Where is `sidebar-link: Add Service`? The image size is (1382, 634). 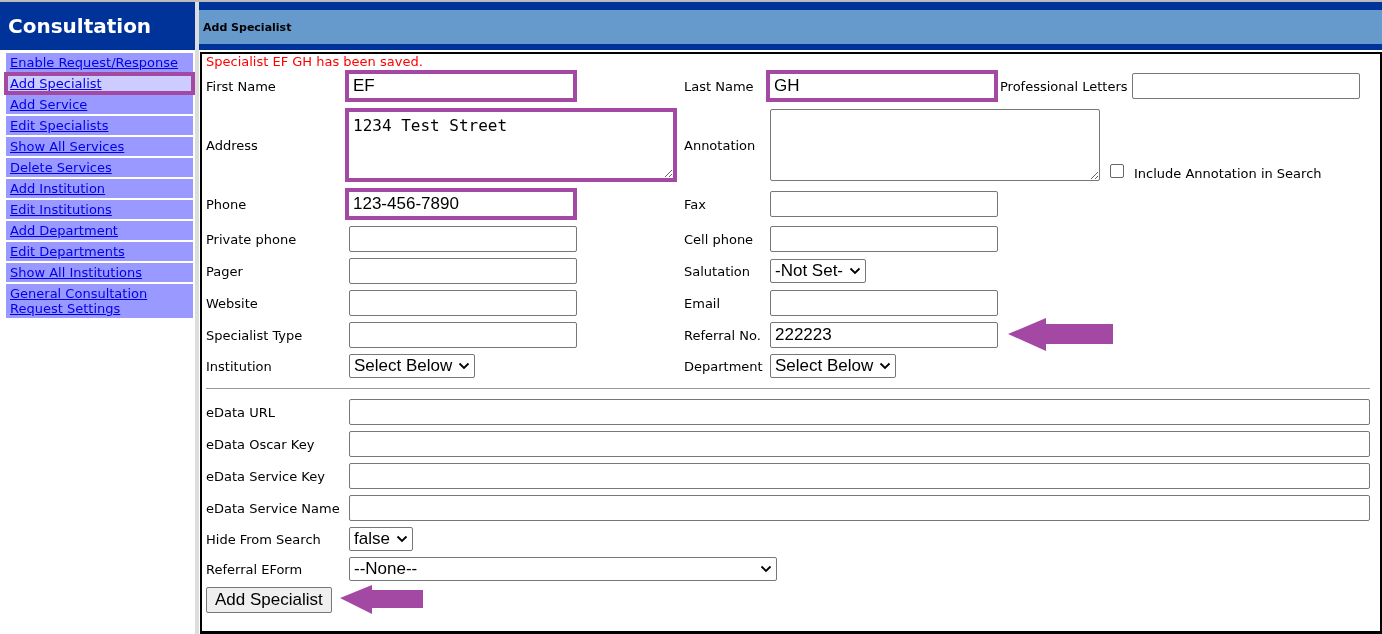 sidebar-link: Add Service is located at coordinates (99, 104).